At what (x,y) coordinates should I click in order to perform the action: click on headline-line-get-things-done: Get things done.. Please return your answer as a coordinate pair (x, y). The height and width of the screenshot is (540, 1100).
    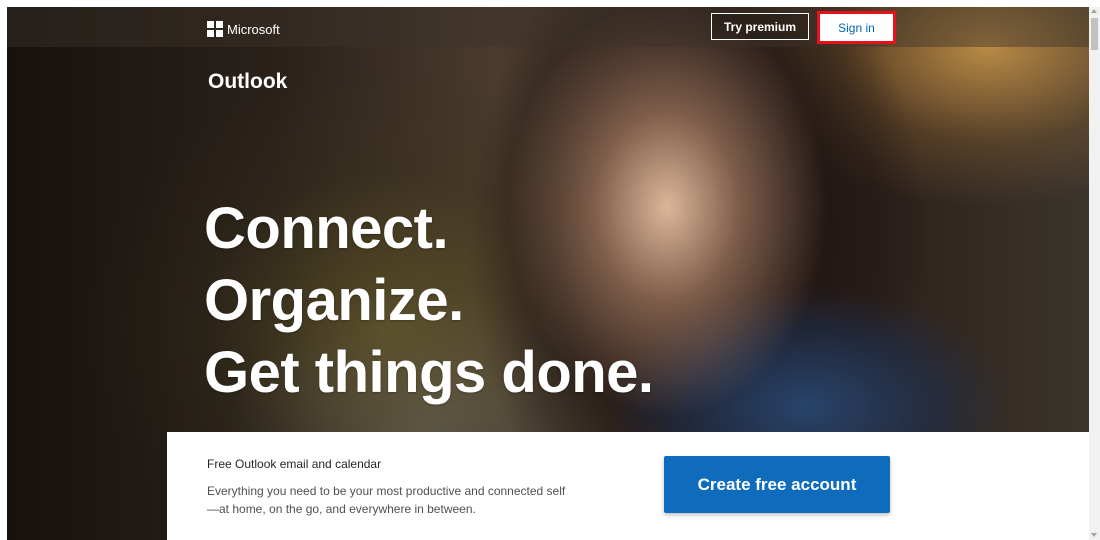
    Looking at the image, I should click on (429, 372).